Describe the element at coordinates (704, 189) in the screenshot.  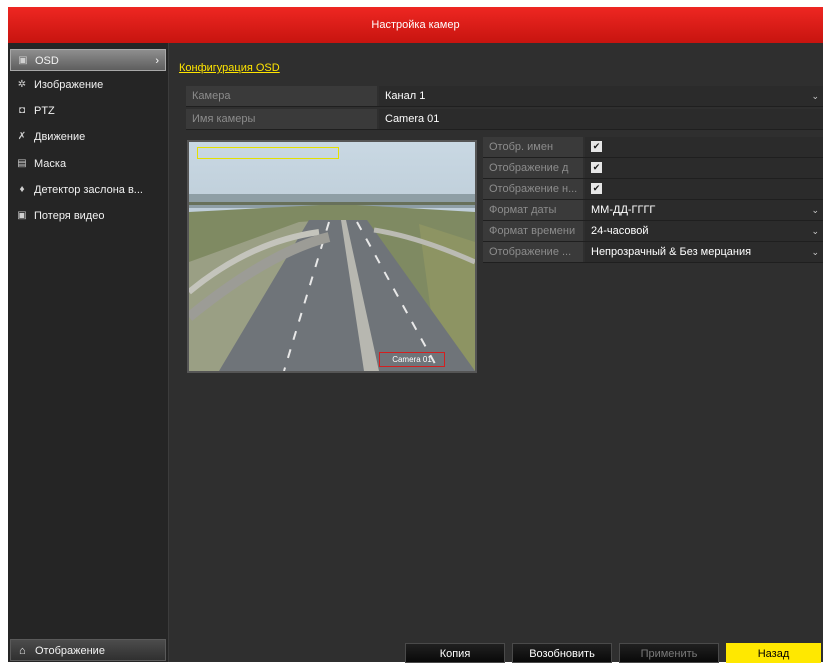
I see `show-week-cell: ✔` at that location.